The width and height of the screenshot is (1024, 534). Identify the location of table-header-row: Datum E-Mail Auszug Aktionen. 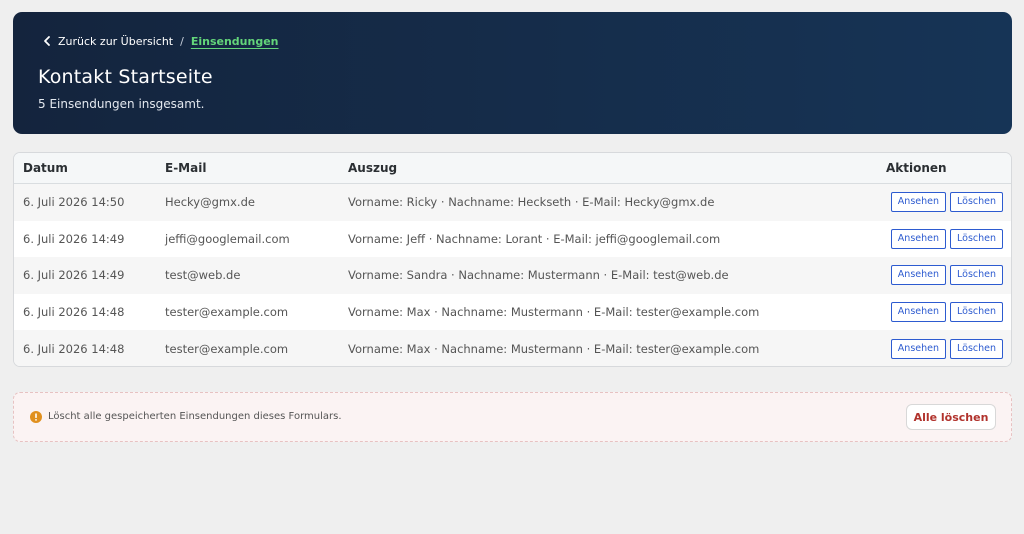
(512, 168).